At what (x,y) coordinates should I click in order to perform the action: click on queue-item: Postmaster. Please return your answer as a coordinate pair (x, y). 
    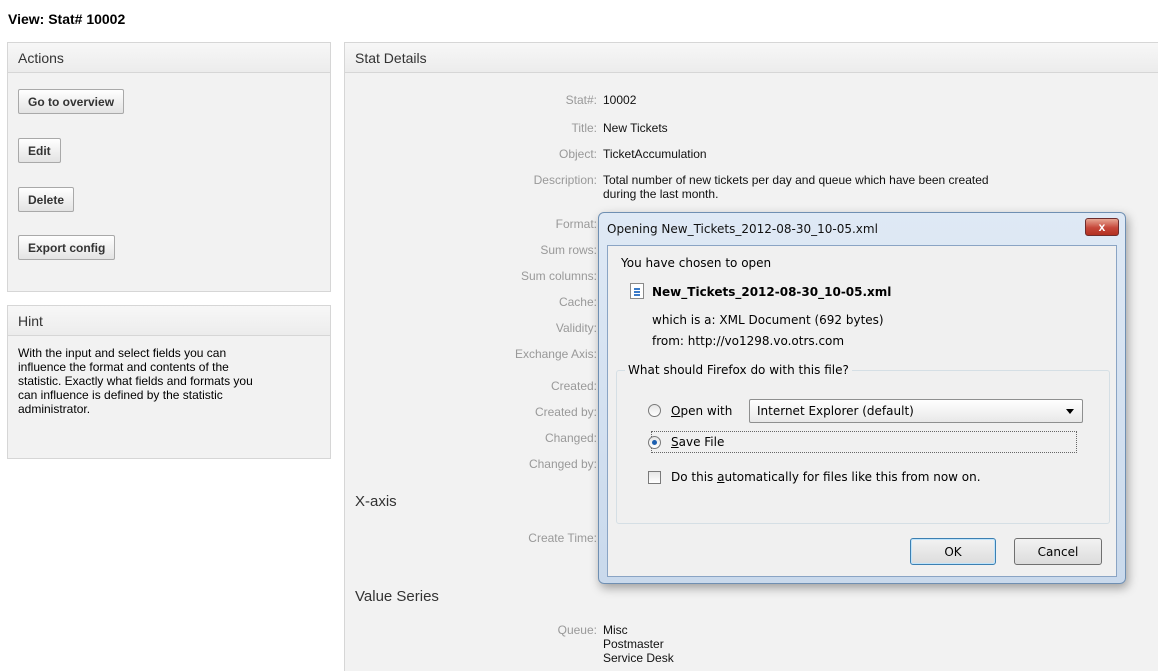
    Looking at the image, I should click on (633, 644).